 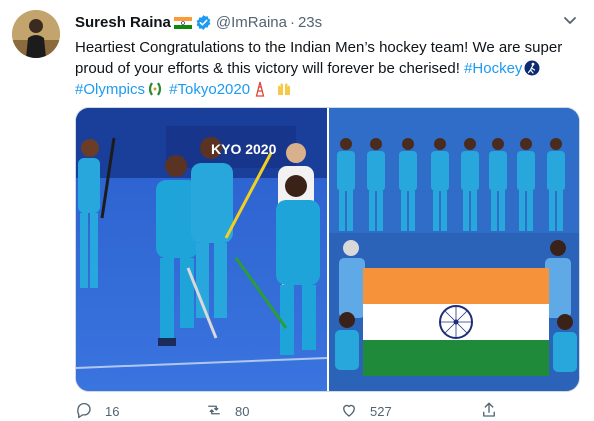 I want to click on laurel-wreath-icon, so click(x=155, y=89).